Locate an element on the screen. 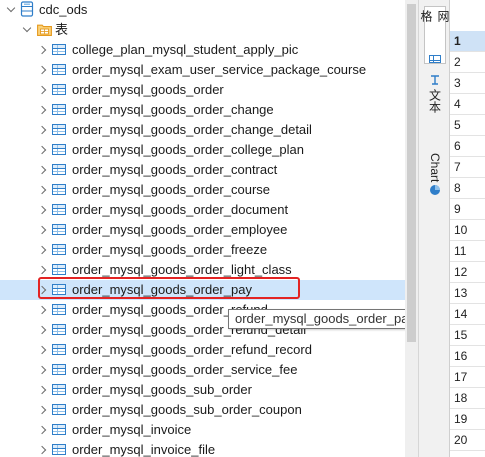 This screenshot has height=457, width=485. tree-node-database: cdc_ods is located at coordinates (202, 10).